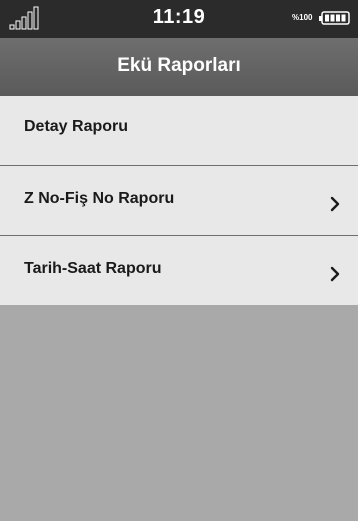  What do you see at coordinates (334, 18) in the screenshot?
I see `battery-full-icon` at bounding box center [334, 18].